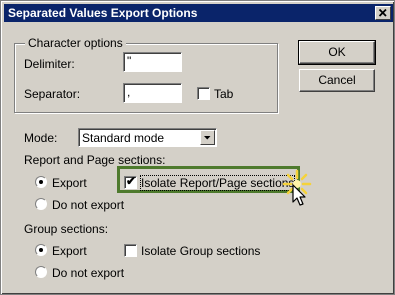  What do you see at coordinates (123, 138) in the screenshot?
I see `mode-selected-value: Standard mode` at bounding box center [123, 138].